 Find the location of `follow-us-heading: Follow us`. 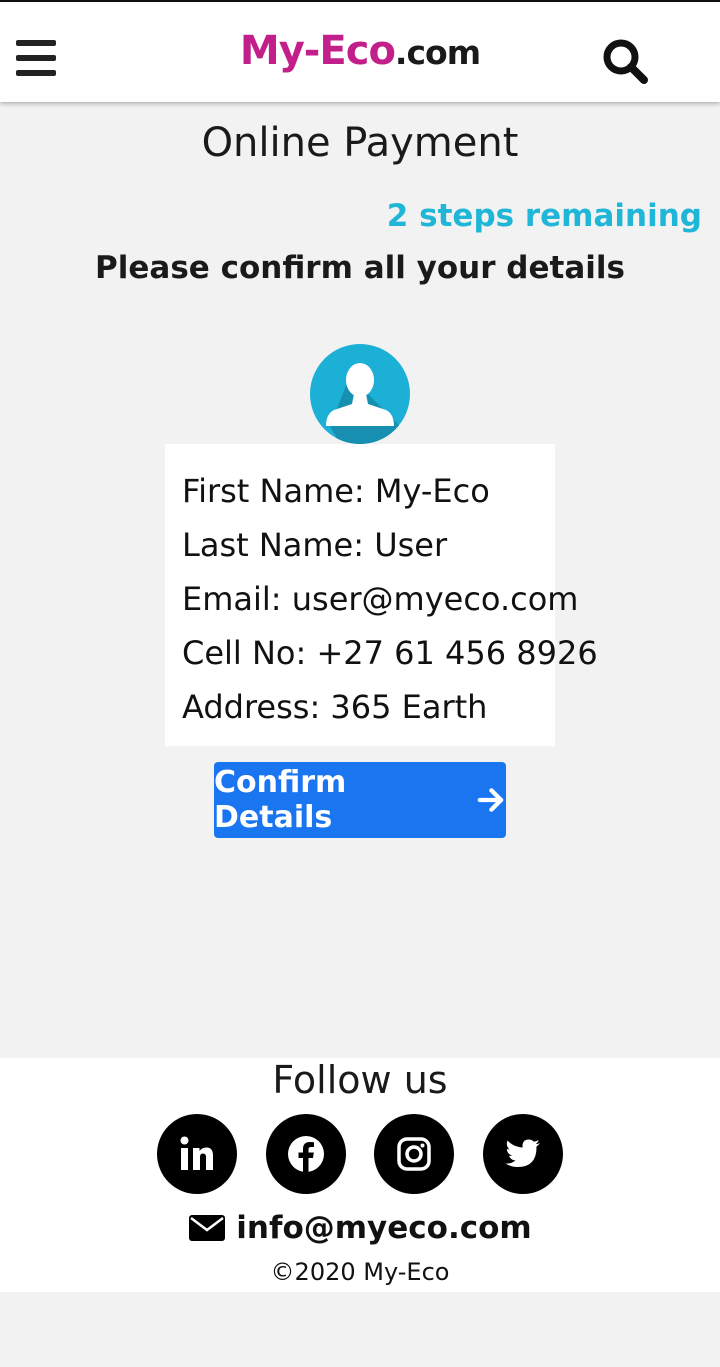

follow-us-heading: Follow us is located at coordinates (360, 1080).